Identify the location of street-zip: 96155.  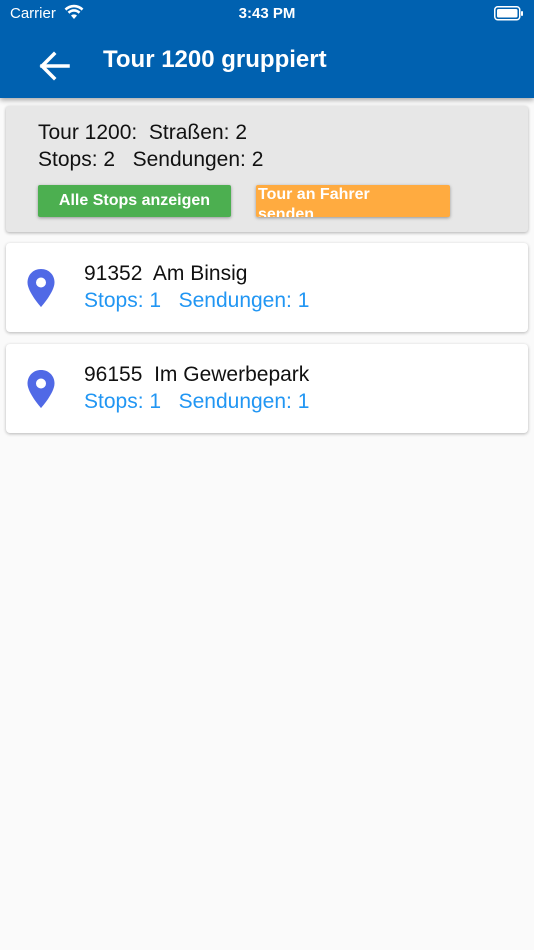
(113, 374).